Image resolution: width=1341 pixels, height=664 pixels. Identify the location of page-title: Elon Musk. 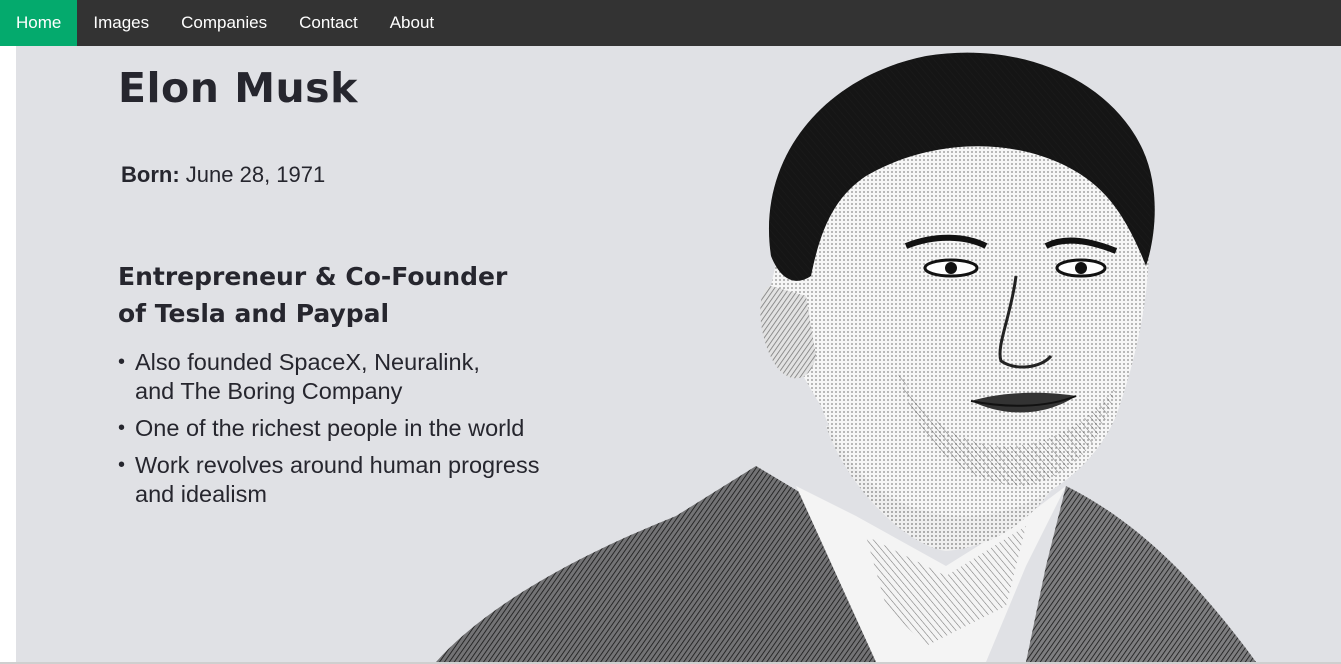
(238, 88).